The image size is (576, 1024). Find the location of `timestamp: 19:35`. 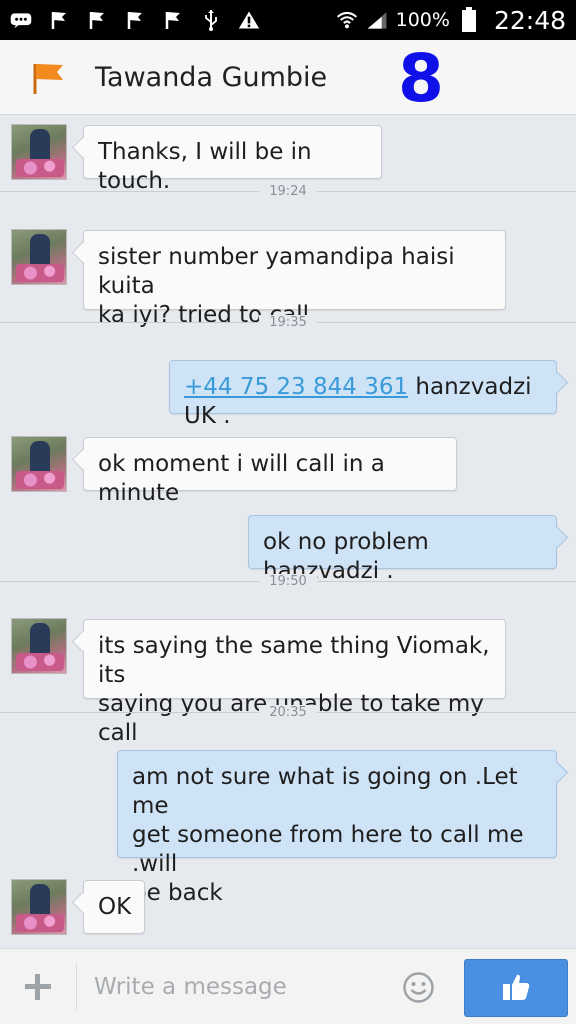

timestamp: 19:35 is located at coordinates (288, 322).